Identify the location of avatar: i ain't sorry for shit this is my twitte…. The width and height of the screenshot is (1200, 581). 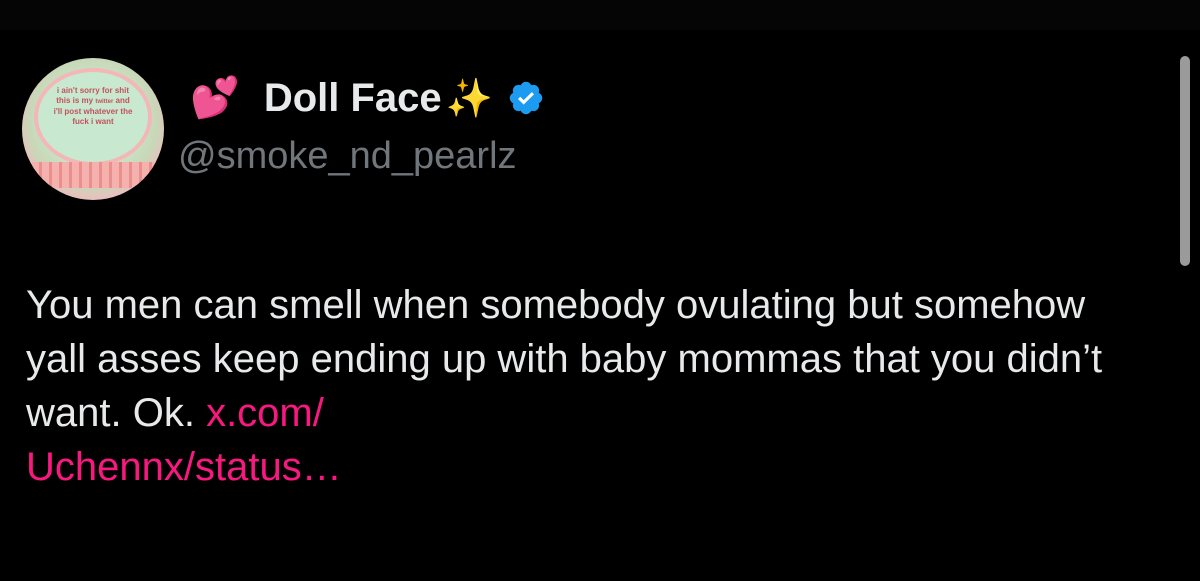
(93, 129).